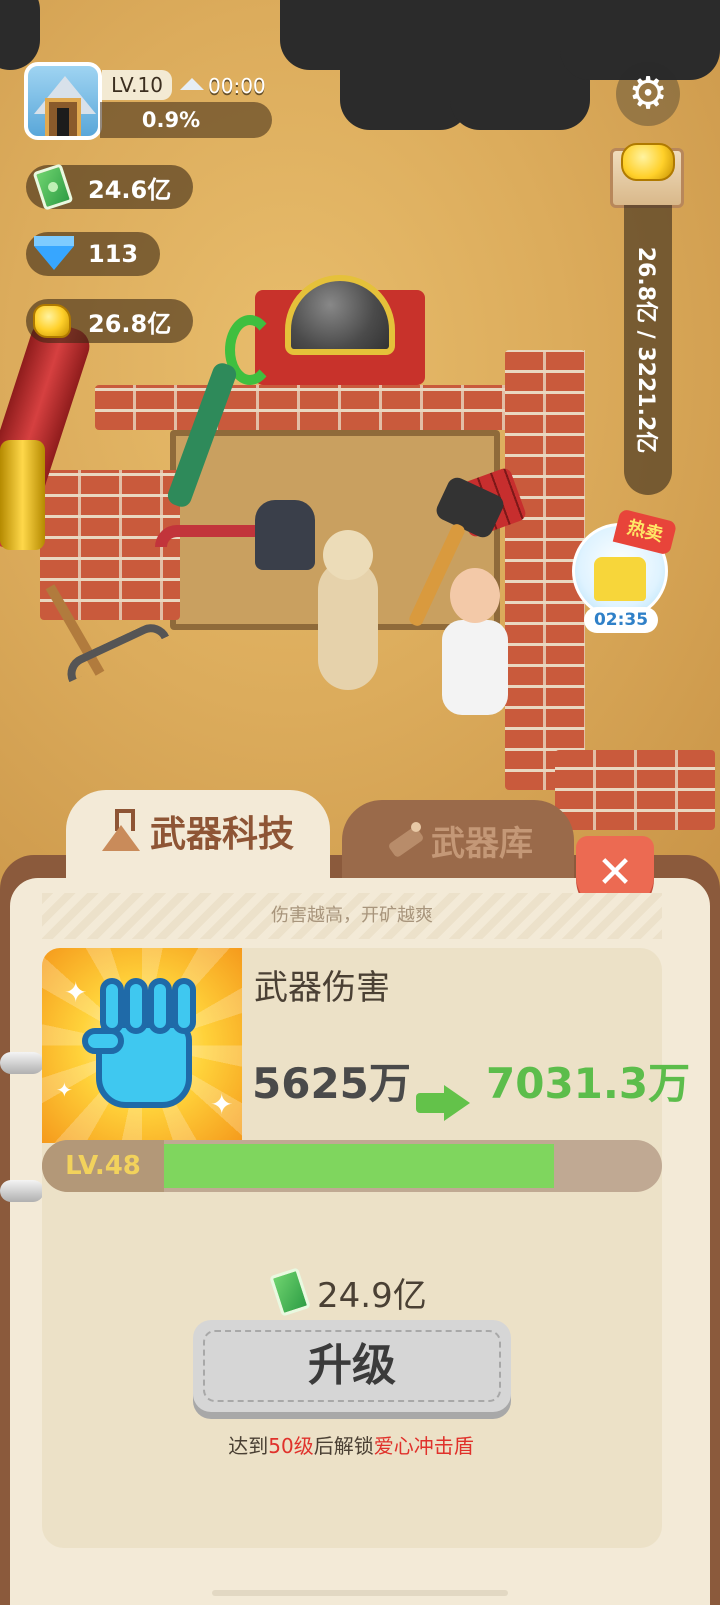 The height and width of the screenshot is (1605, 720). I want to click on home-indicator, so click(360, 1593).